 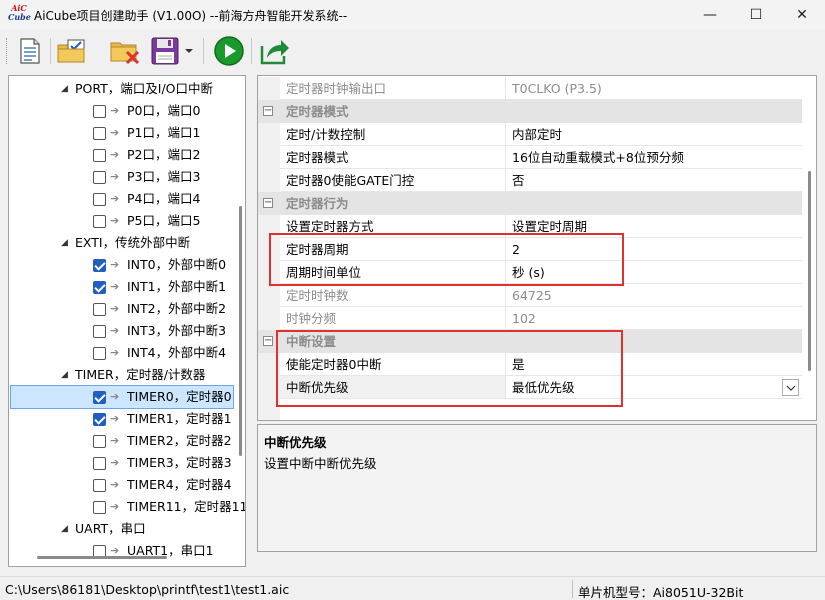 I want to click on save-options-dropdown, so click(x=189, y=51).